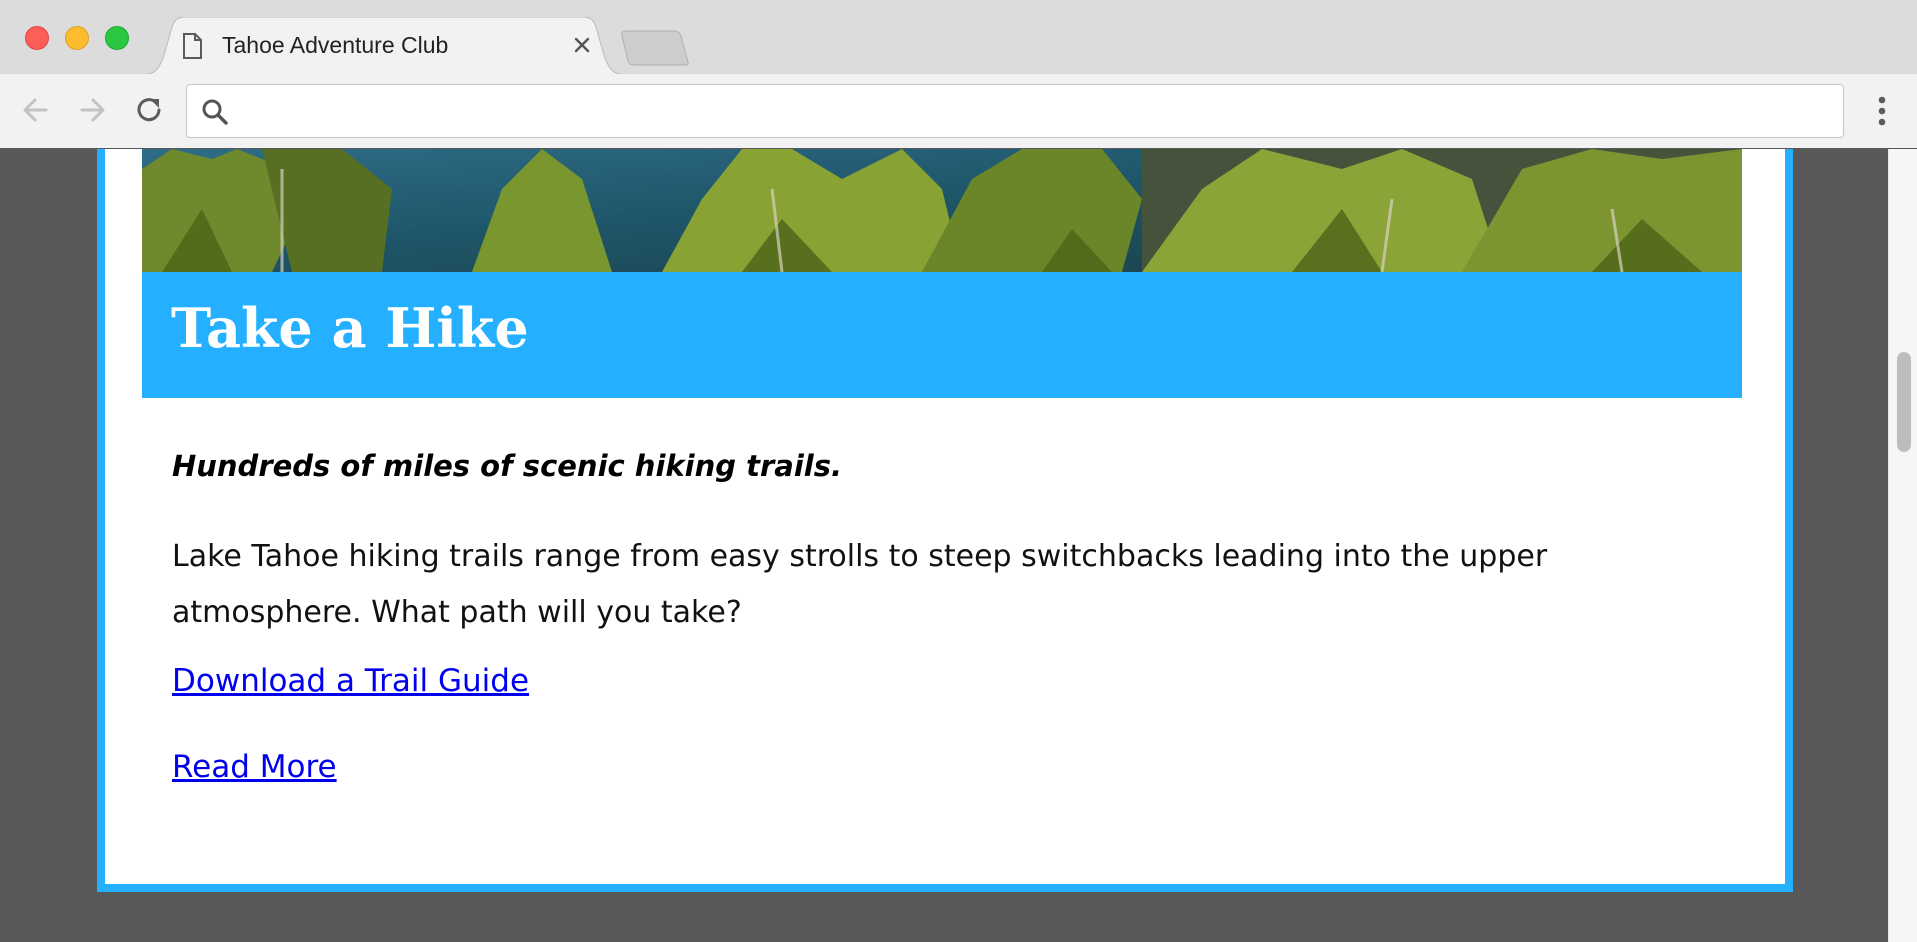  What do you see at coordinates (215, 112) in the screenshot?
I see `search-icon` at bounding box center [215, 112].